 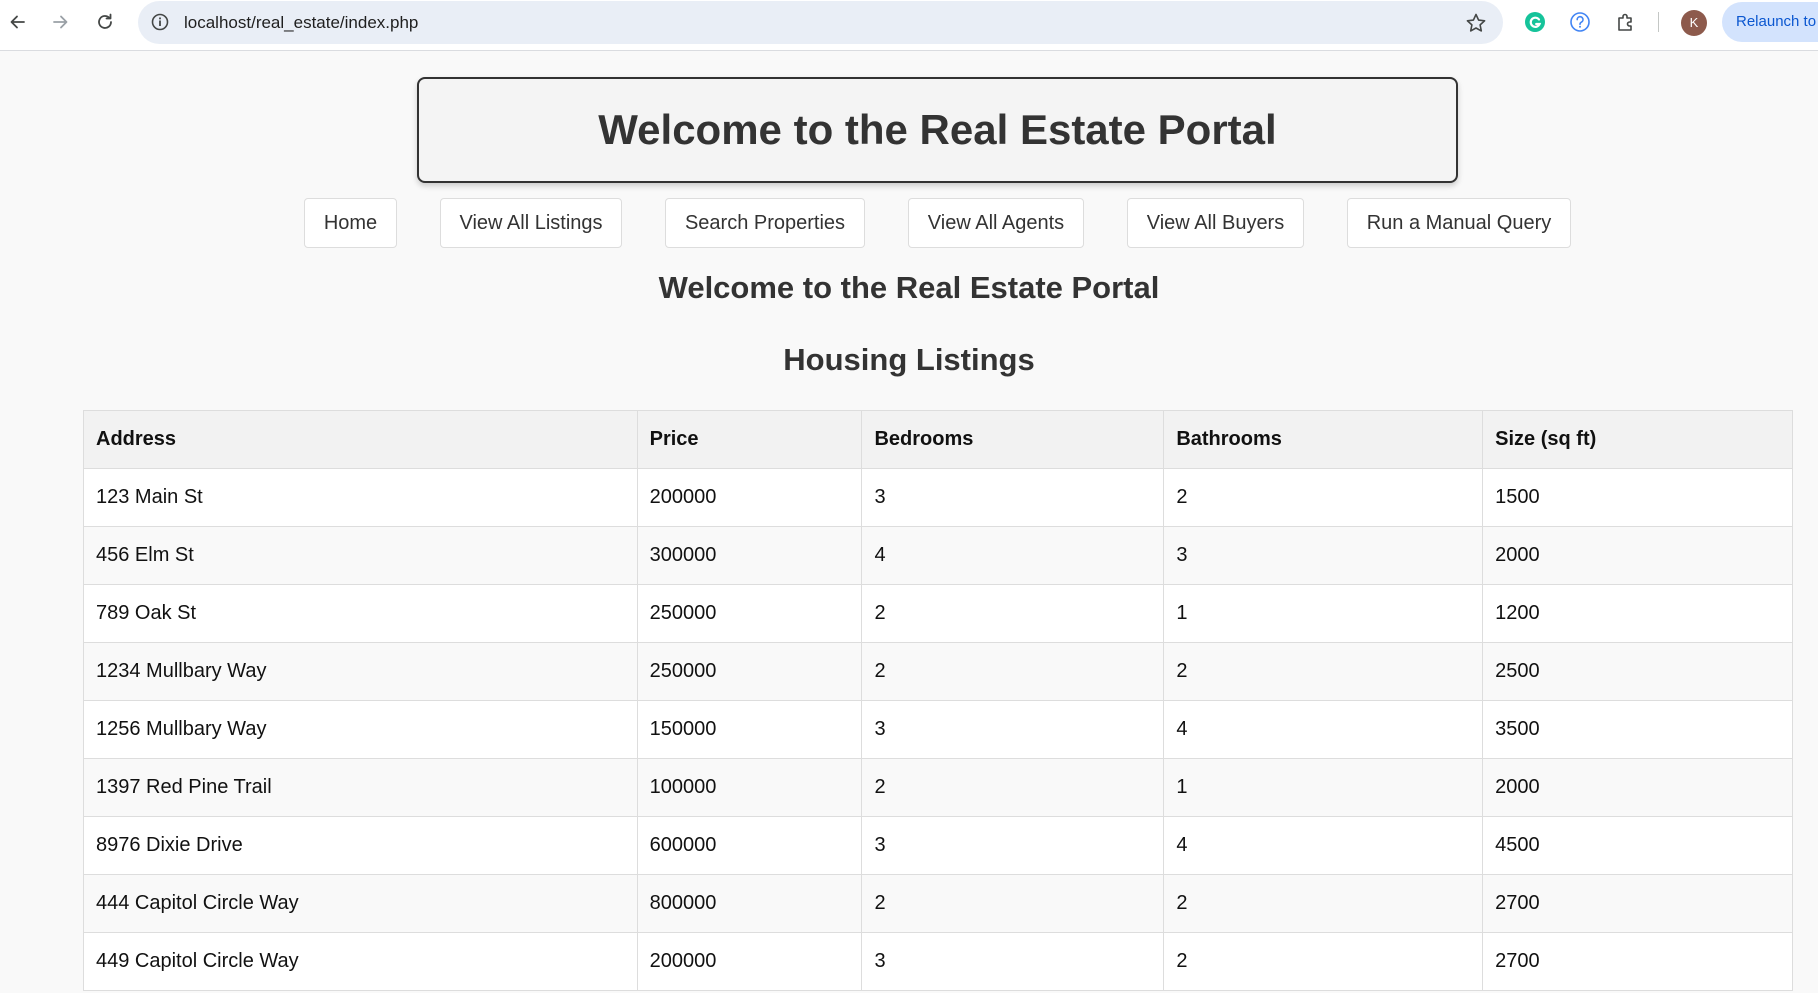 I want to click on table-cell: 449 Capitol Circle Way, so click(x=360, y=961).